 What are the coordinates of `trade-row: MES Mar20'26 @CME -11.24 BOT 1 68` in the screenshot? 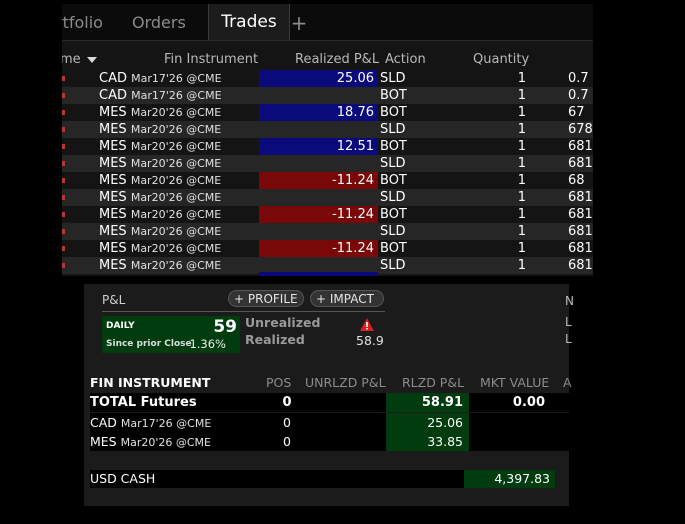 It's located at (327, 180).